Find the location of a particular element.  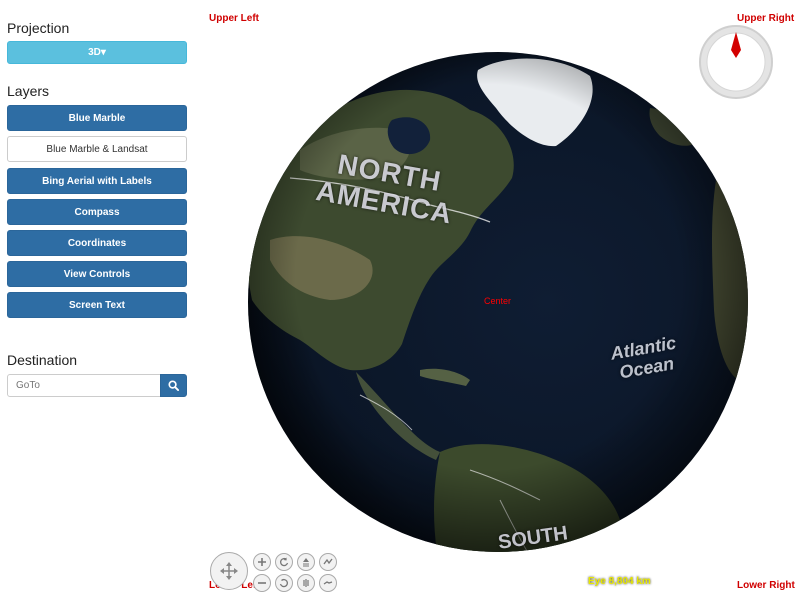

exaggeration-up-button is located at coordinates (328, 562).